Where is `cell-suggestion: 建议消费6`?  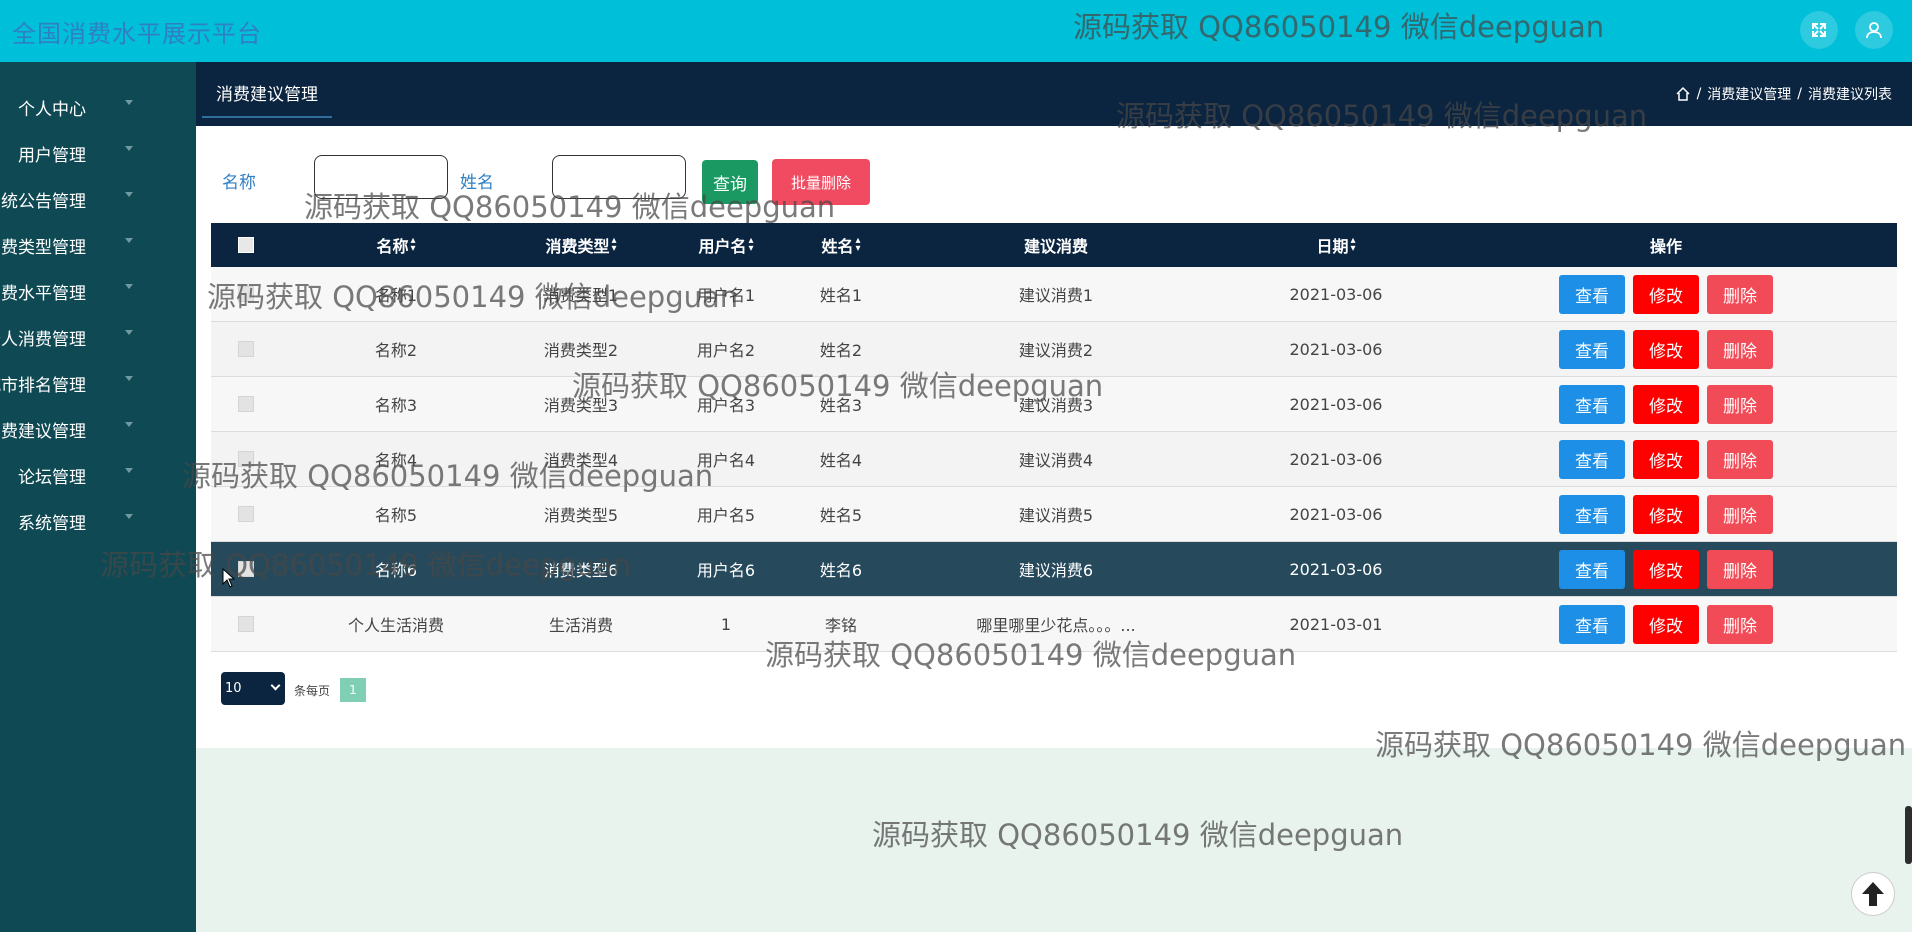 cell-suggestion: 建议消费6 is located at coordinates (1056, 570).